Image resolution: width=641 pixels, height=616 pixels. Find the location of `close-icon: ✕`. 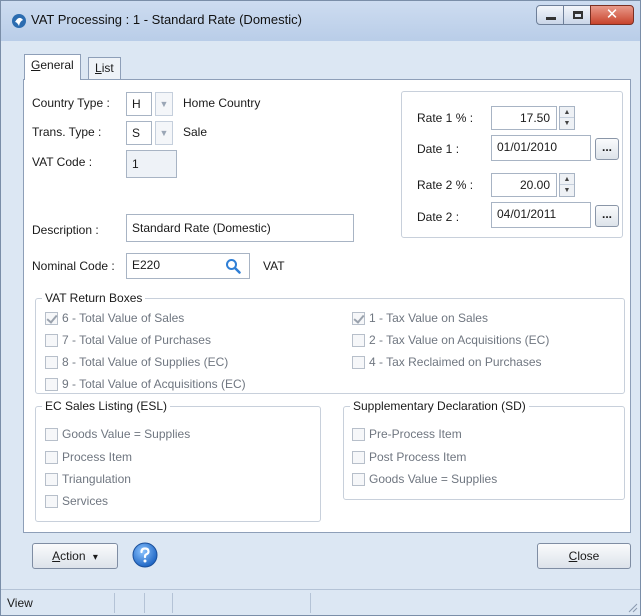

close-icon: ✕ is located at coordinates (612, 14).